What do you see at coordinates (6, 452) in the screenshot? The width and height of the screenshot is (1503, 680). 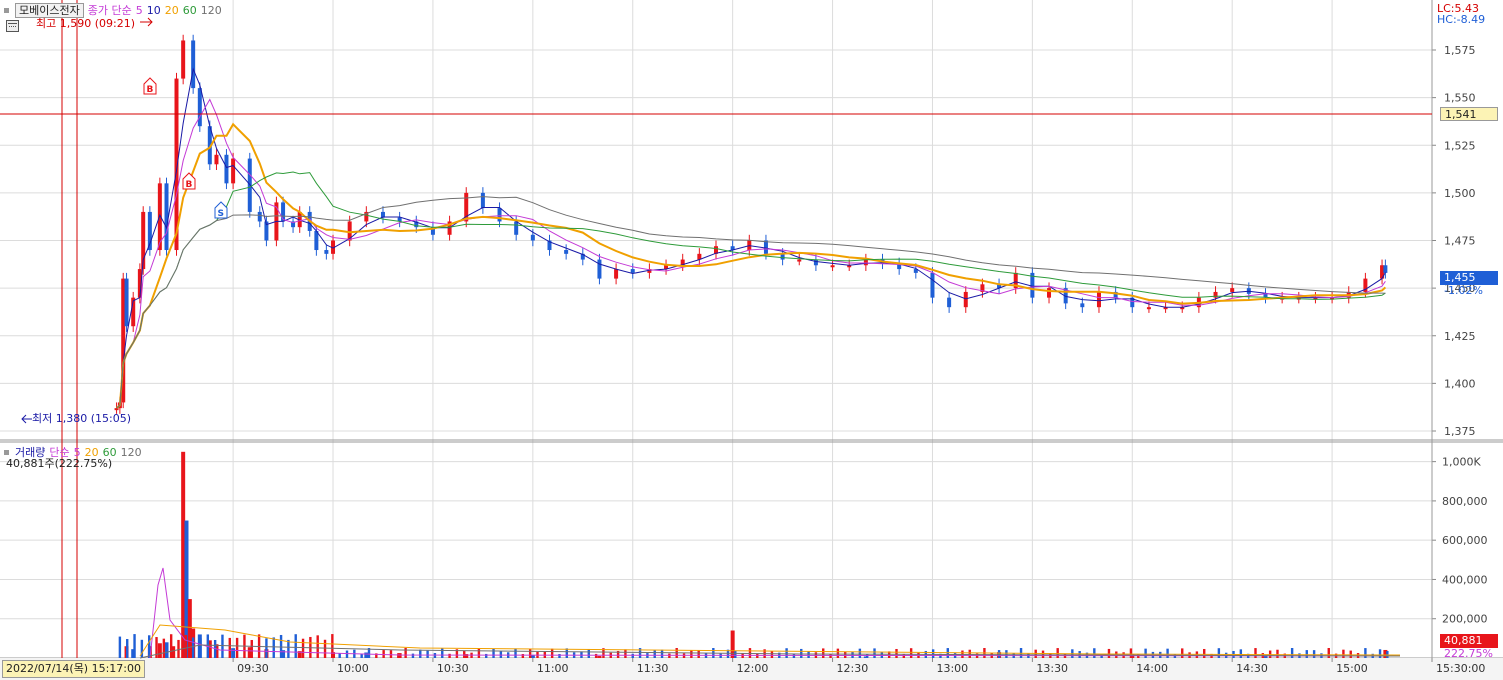 I see `volume-panel-handle-icon` at bounding box center [6, 452].